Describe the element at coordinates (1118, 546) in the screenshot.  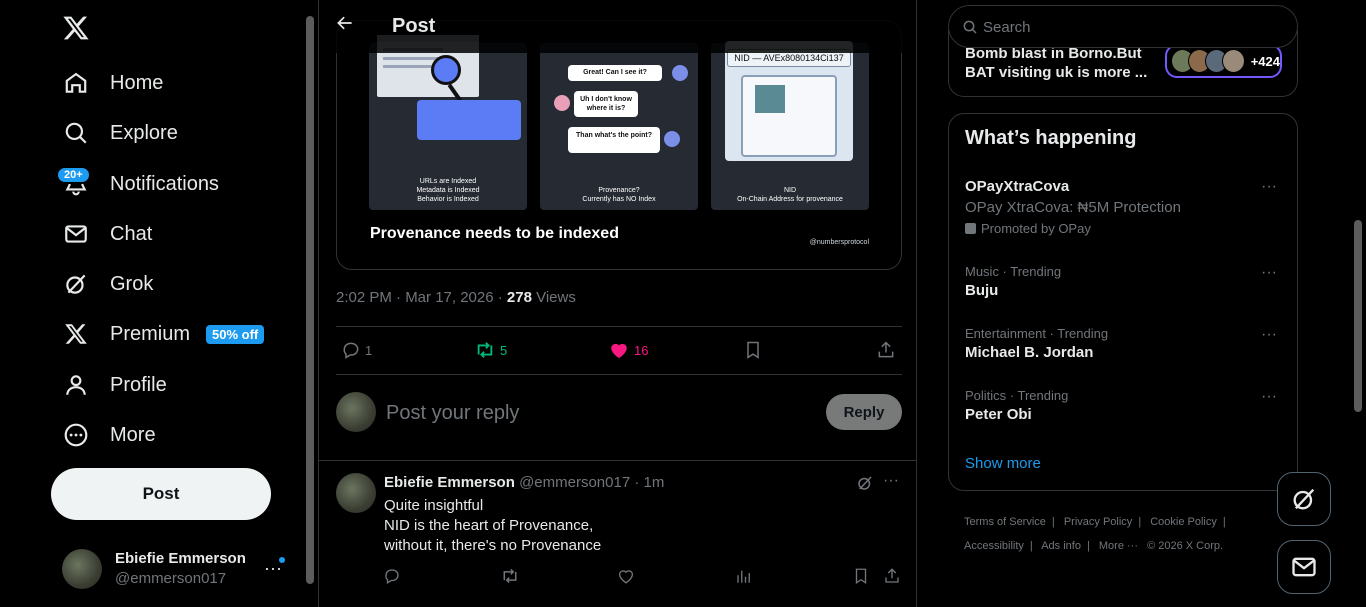
I see `footer-link: More ···` at that location.